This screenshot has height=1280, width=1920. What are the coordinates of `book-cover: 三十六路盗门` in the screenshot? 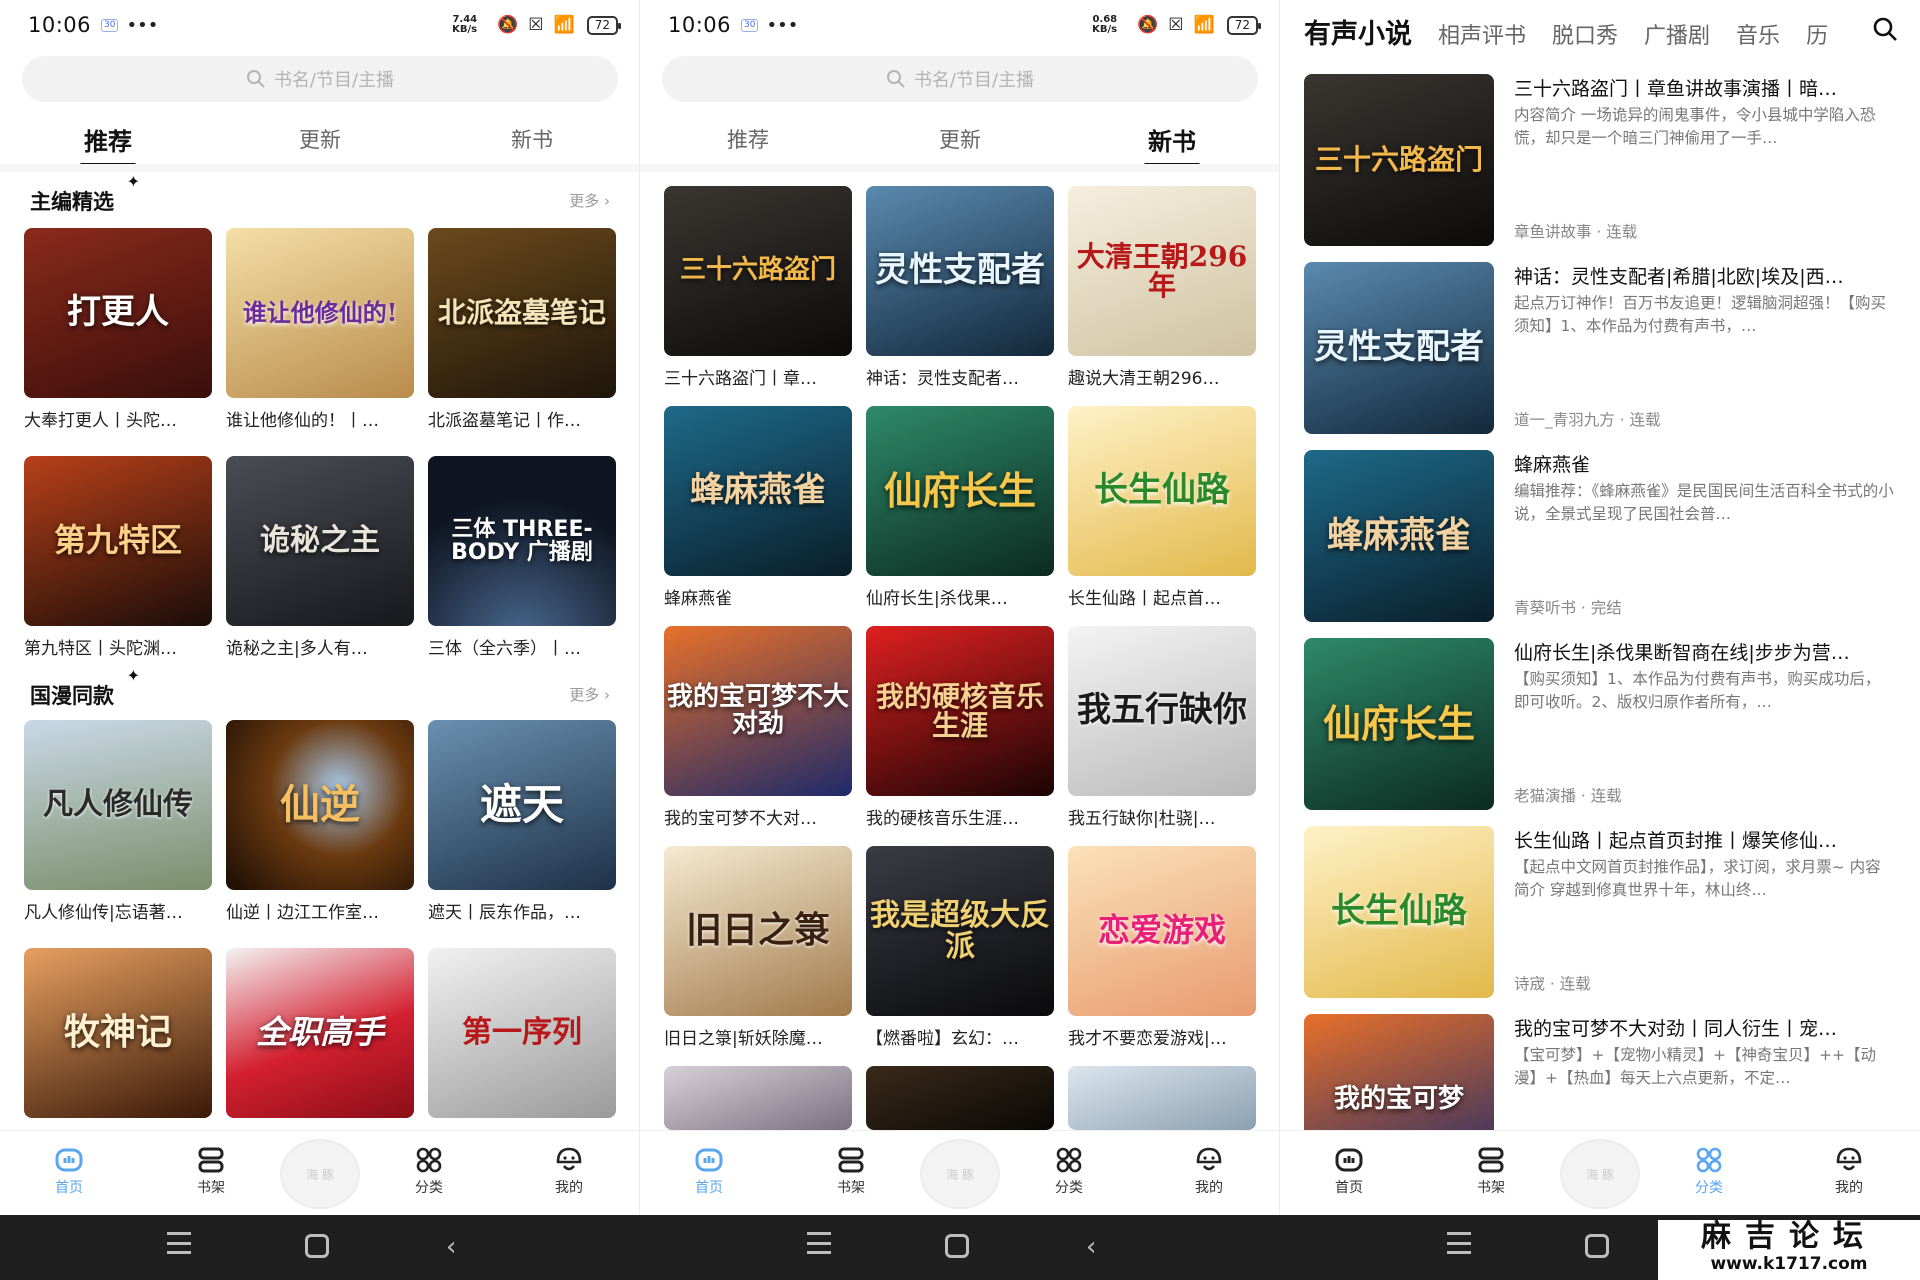 It's located at (758, 271).